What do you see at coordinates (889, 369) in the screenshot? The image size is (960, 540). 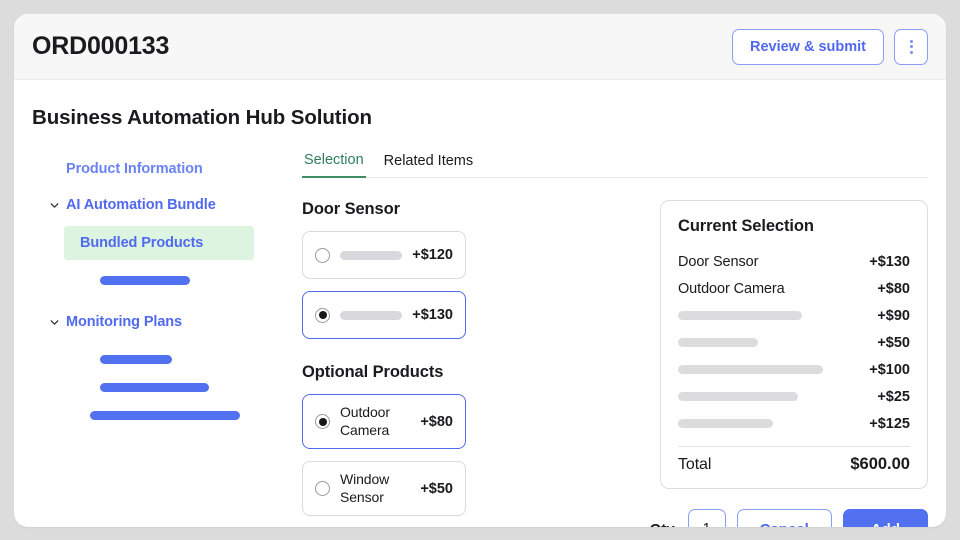 I see `summary-item-price: +$100` at bounding box center [889, 369].